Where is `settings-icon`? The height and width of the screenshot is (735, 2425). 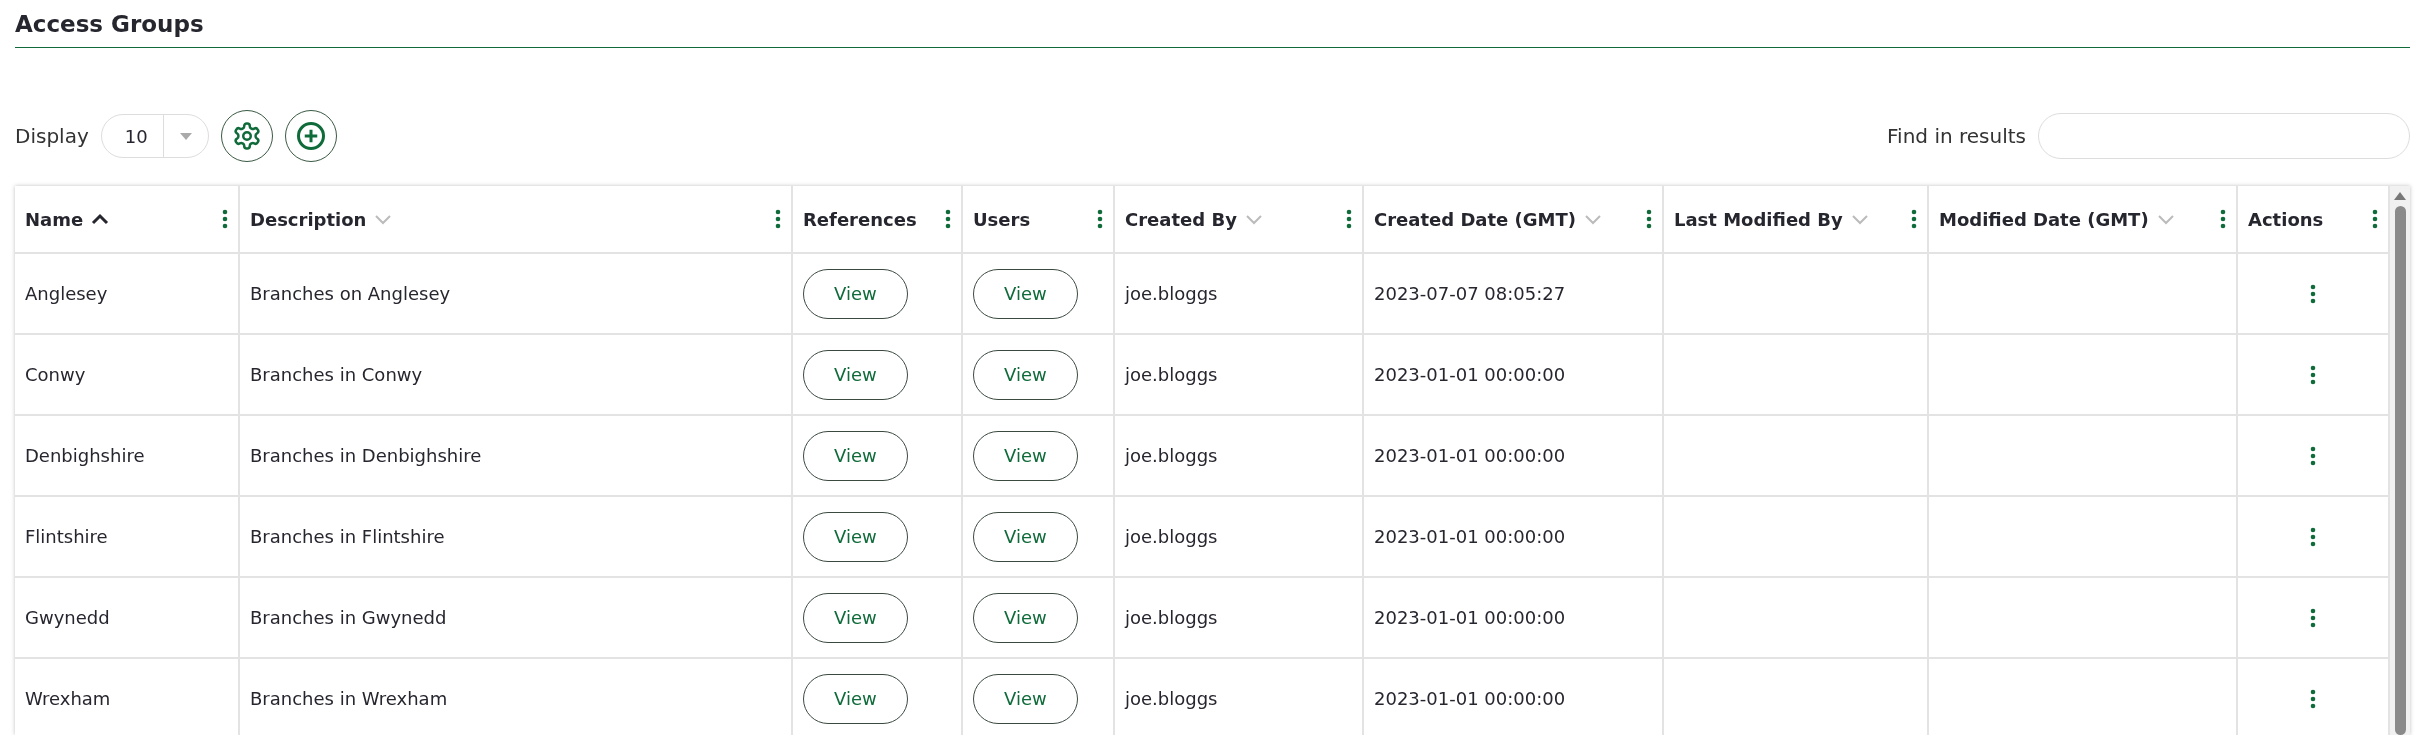
settings-icon is located at coordinates (246, 136).